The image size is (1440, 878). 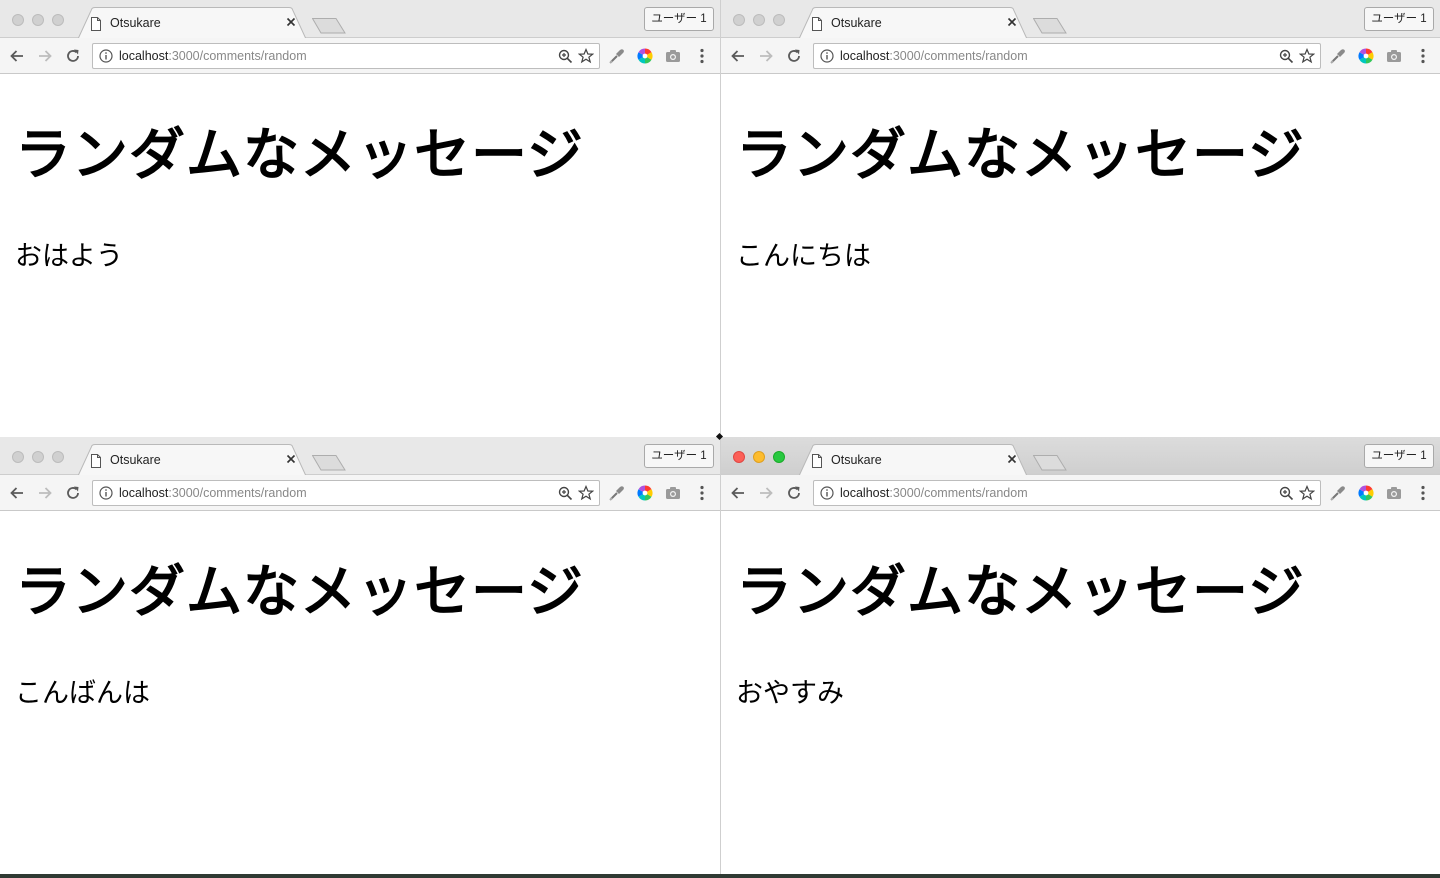 What do you see at coordinates (790, 693) in the screenshot?
I see `random-message: おやすみ` at bounding box center [790, 693].